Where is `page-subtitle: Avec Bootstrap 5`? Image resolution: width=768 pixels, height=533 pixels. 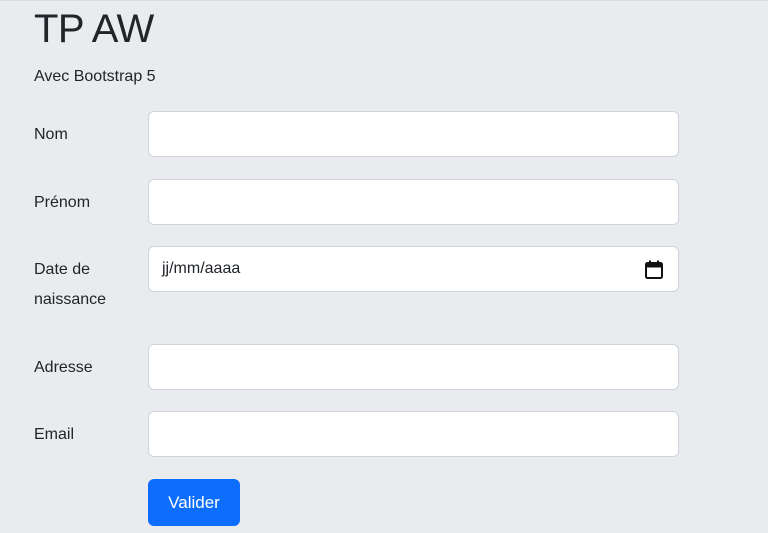
page-subtitle: Avec Bootstrap 5 is located at coordinates (95, 76).